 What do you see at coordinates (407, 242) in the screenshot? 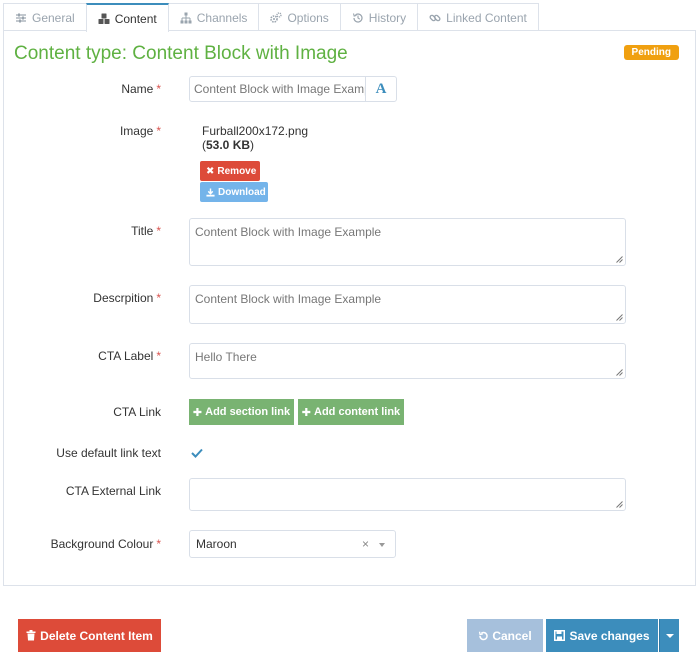
I see `title-textarea: Content Block with Image Example` at bounding box center [407, 242].